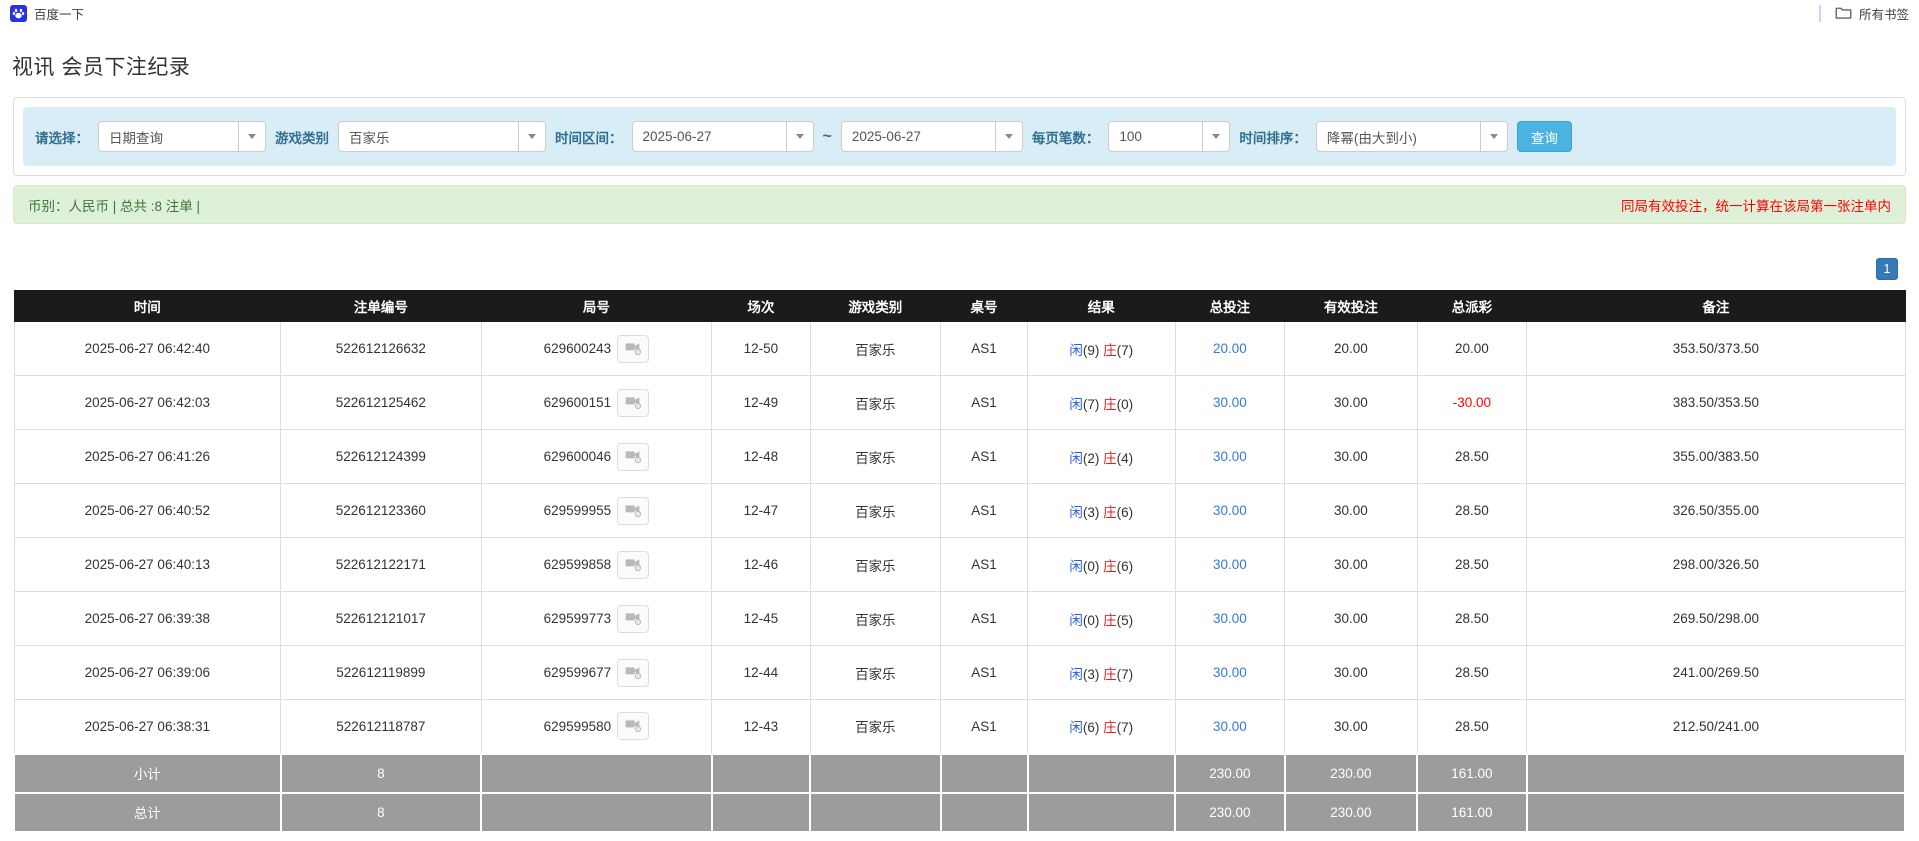 This screenshot has height=841, width=1919. Describe the element at coordinates (886, 136) in the screenshot. I see `date-to-value: 2025-06-27` at that location.